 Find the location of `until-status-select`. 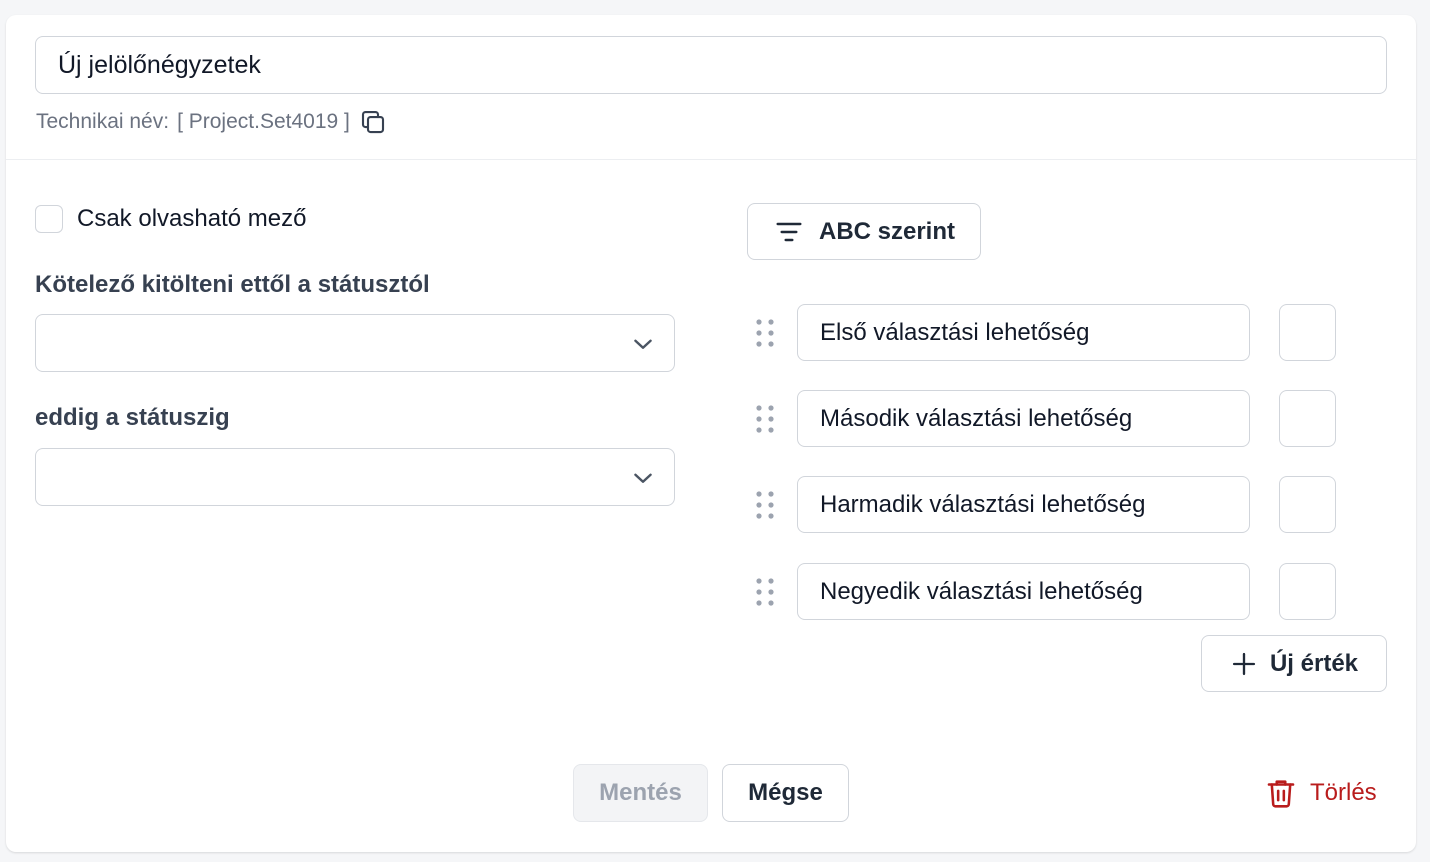

until-status-select is located at coordinates (355, 477).